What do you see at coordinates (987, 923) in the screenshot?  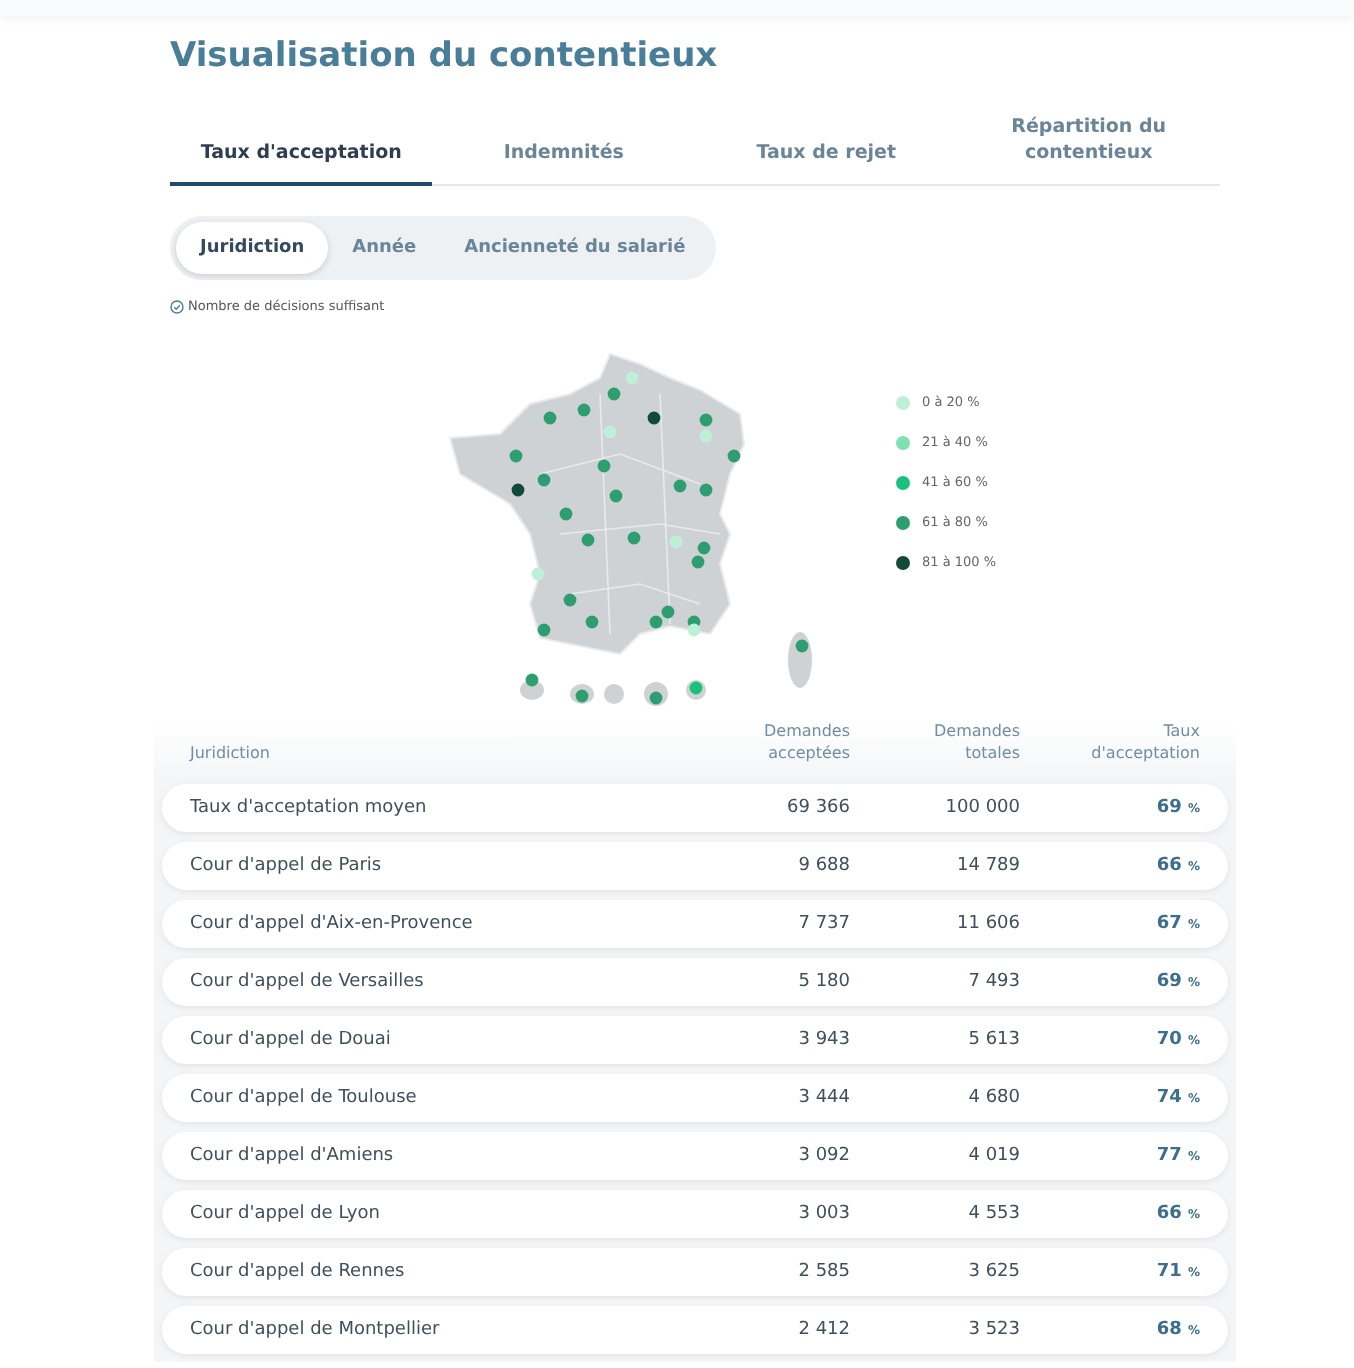 I see `table-cell-text: 11 606` at bounding box center [987, 923].